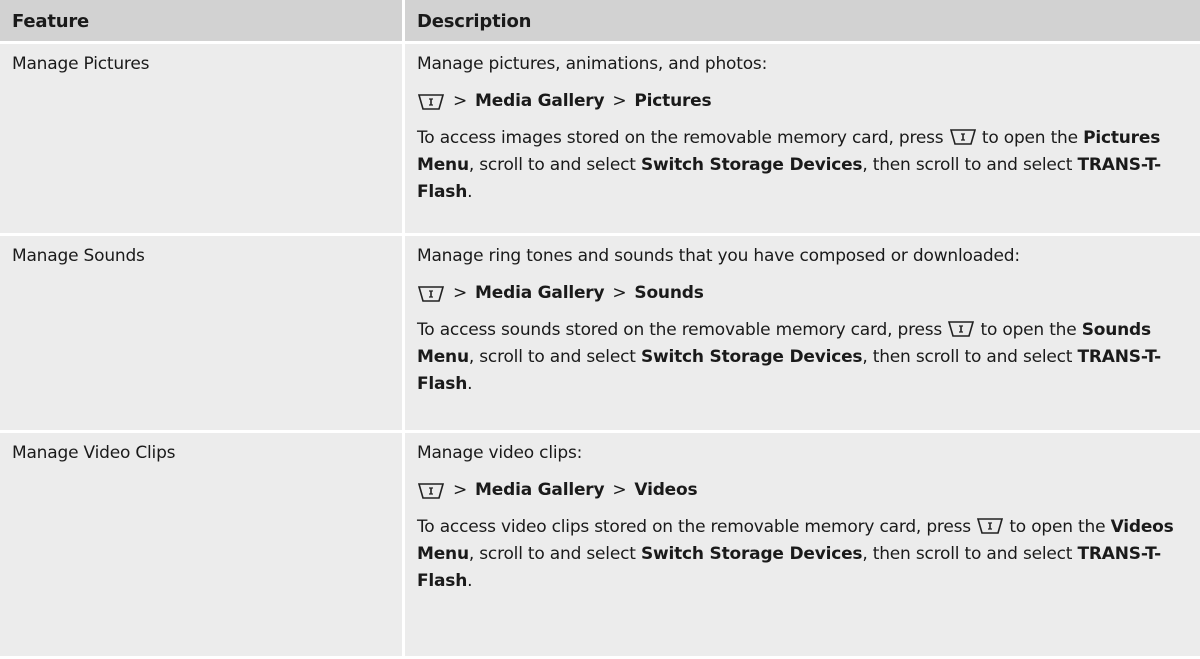 This screenshot has width=1200, height=659. Describe the element at coordinates (802, 293) in the screenshot. I see `menu-path: > Media Gallery > Sounds` at that location.